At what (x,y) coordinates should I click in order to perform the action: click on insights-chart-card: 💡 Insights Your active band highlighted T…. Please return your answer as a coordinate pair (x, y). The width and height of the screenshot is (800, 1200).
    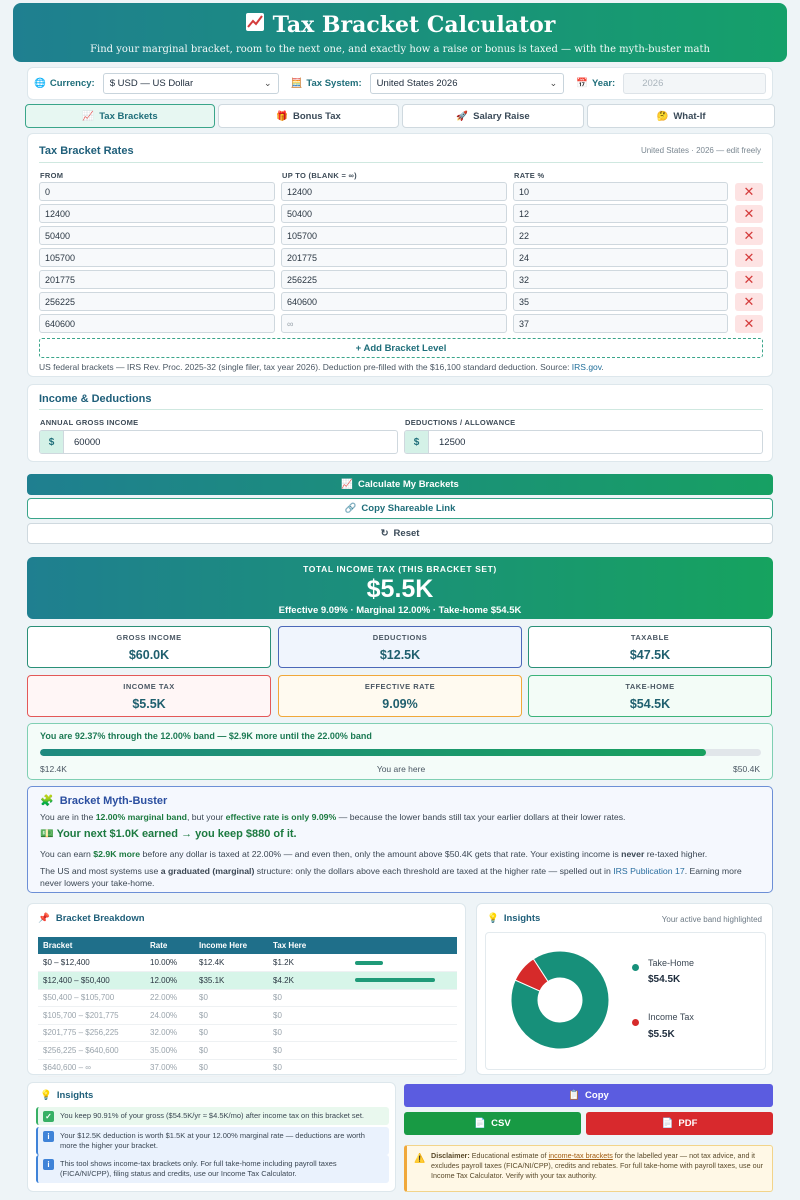
    Looking at the image, I should click on (624, 989).